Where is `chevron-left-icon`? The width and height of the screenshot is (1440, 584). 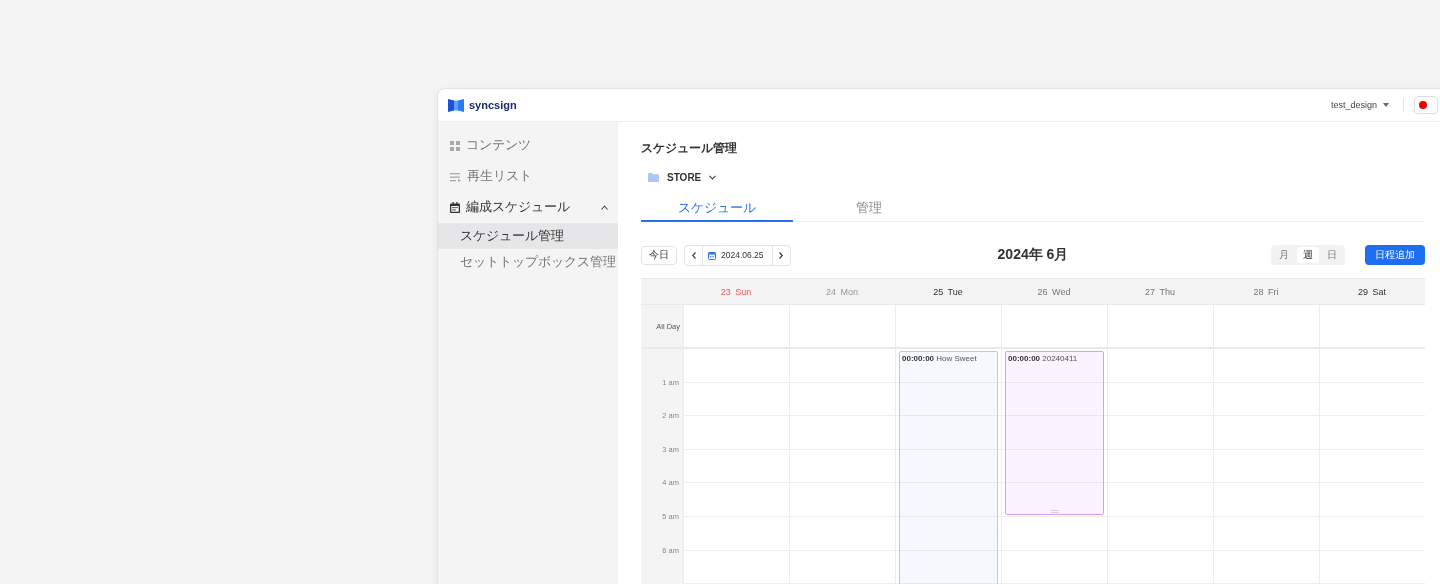
chevron-left-icon is located at coordinates (693, 255).